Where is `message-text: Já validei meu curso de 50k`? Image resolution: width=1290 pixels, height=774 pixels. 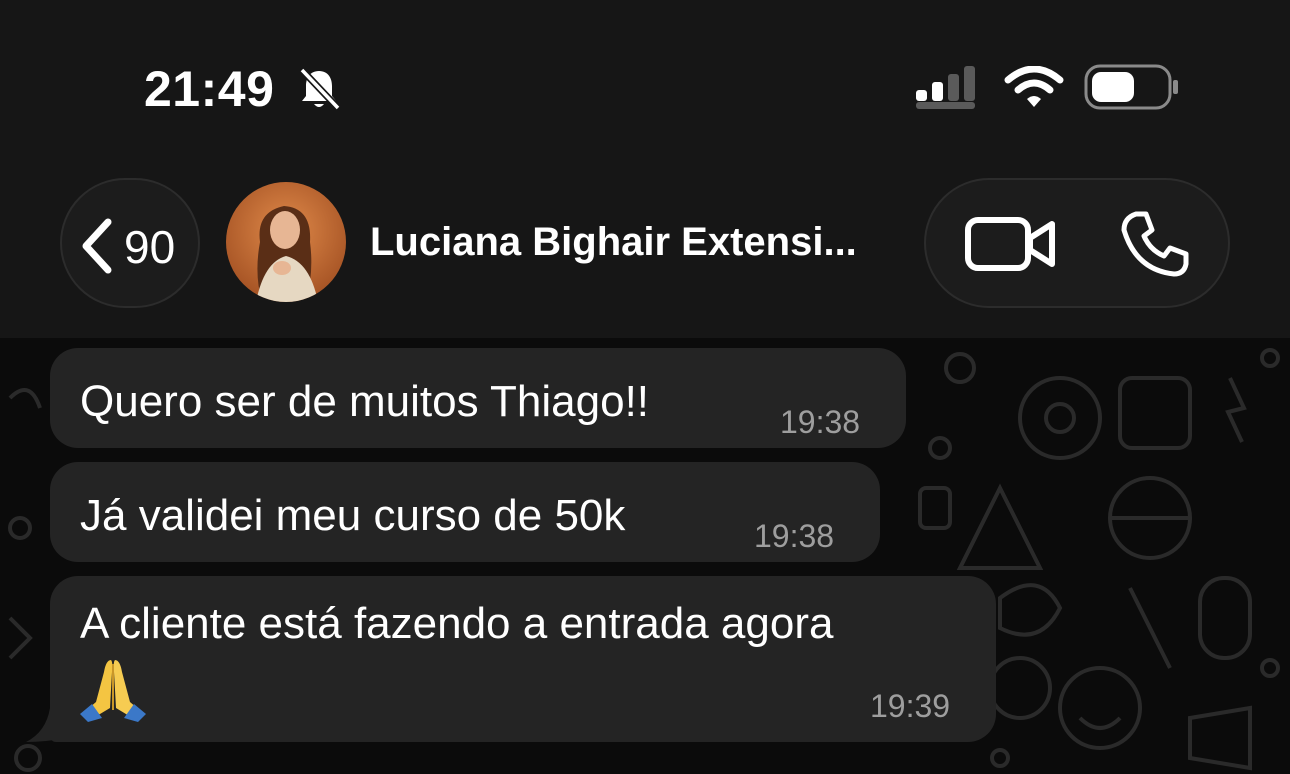 message-text: Já validei meu curso de 50k is located at coordinates (353, 515).